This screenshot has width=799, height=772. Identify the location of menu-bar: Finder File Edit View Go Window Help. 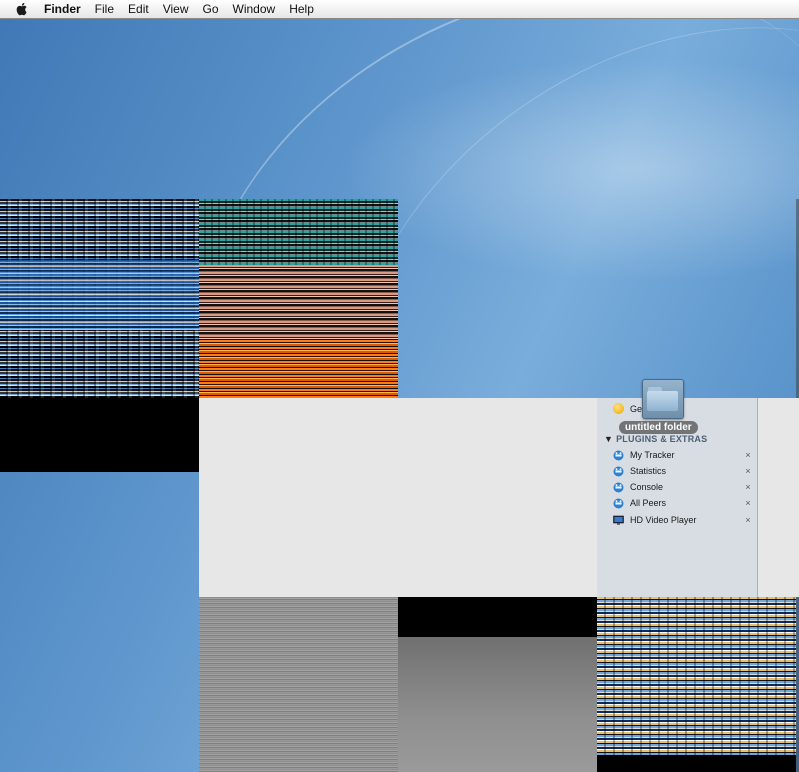
(399, 9).